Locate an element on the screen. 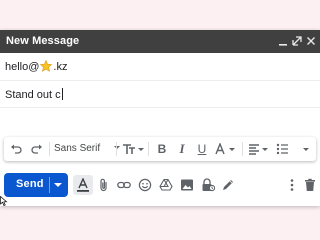 This screenshot has width=320, height=240. to-field: hello@ .kz is located at coordinates (160, 67).